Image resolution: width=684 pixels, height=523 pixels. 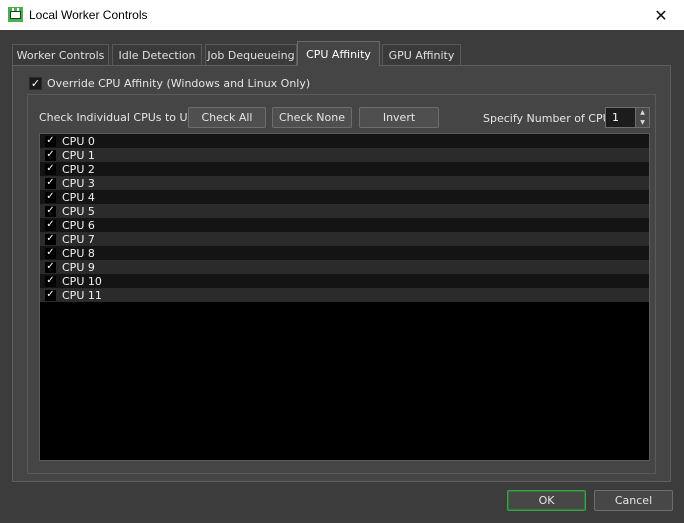 I want to click on cpu-label: CPU 6, so click(x=78, y=225).